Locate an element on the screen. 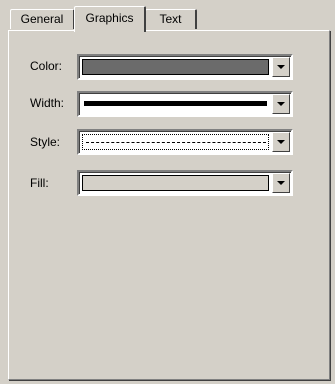 This screenshot has height=384, width=335. tab-general: General is located at coordinates (42, 19).